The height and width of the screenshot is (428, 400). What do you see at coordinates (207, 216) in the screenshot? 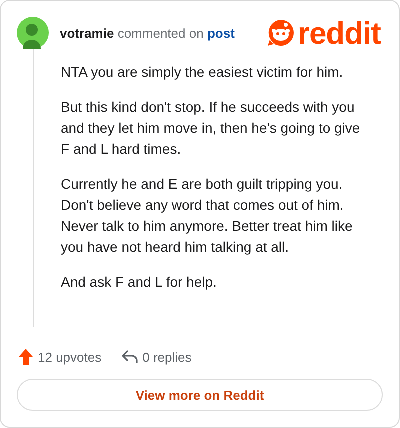
I see `comment-paragraph: Currently he and E are both guilt tripping you. Don't believe any word that comes out of him. Never talk to him anymore. Better treat him like you have not heard him talking at all.` at bounding box center [207, 216].